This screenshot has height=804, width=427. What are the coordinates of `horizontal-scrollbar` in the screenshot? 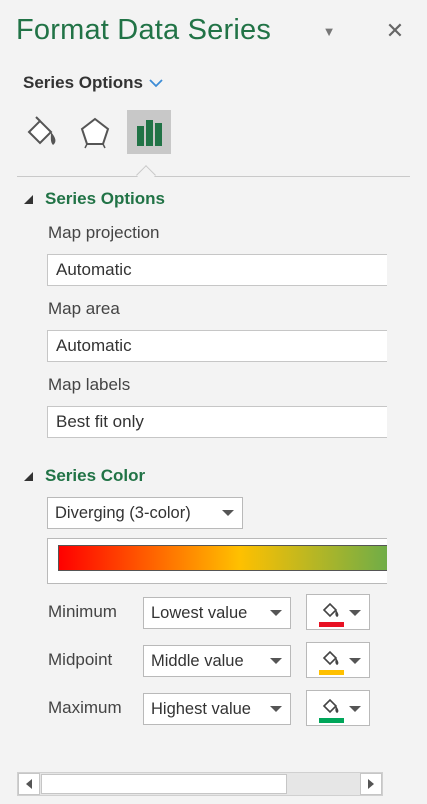 It's located at (200, 784).